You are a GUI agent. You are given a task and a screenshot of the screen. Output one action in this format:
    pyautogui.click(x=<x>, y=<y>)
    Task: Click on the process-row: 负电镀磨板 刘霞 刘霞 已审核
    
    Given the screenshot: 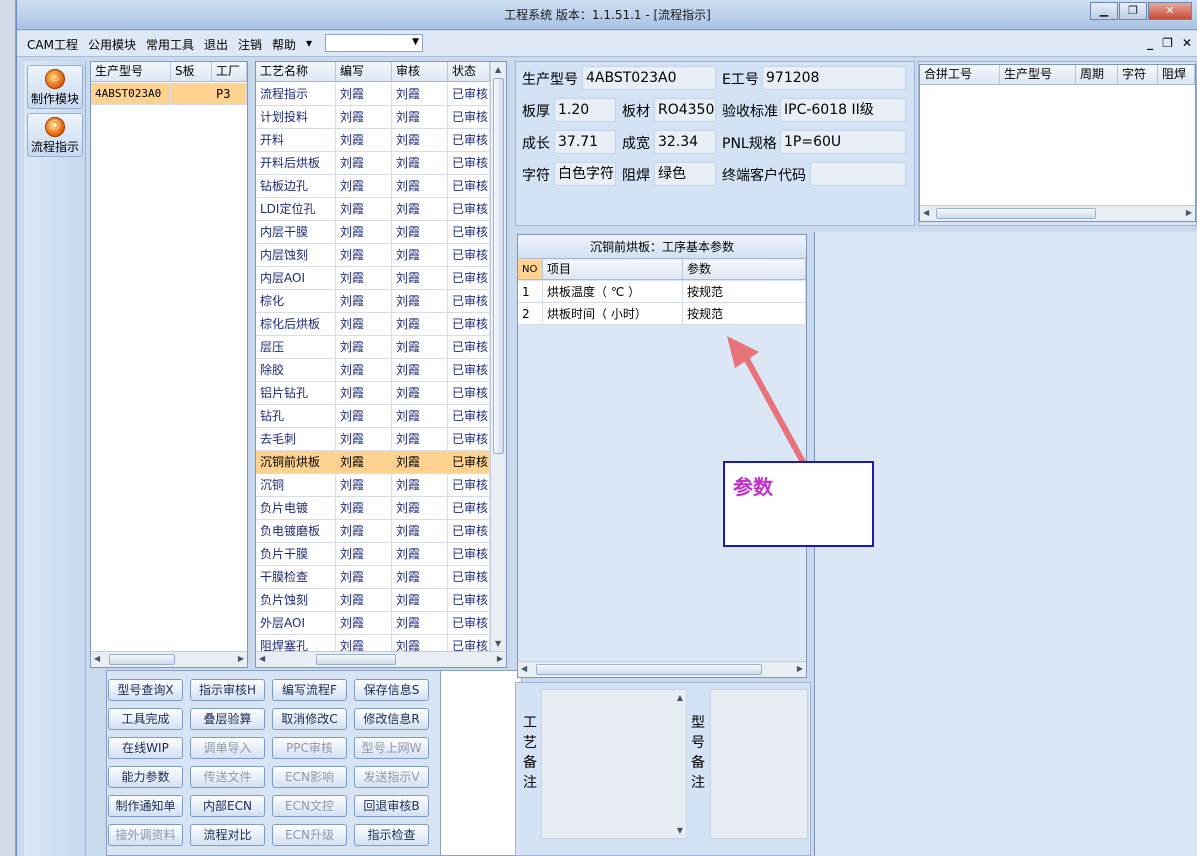 What is the action you would take?
    pyautogui.click(x=373, y=531)
    